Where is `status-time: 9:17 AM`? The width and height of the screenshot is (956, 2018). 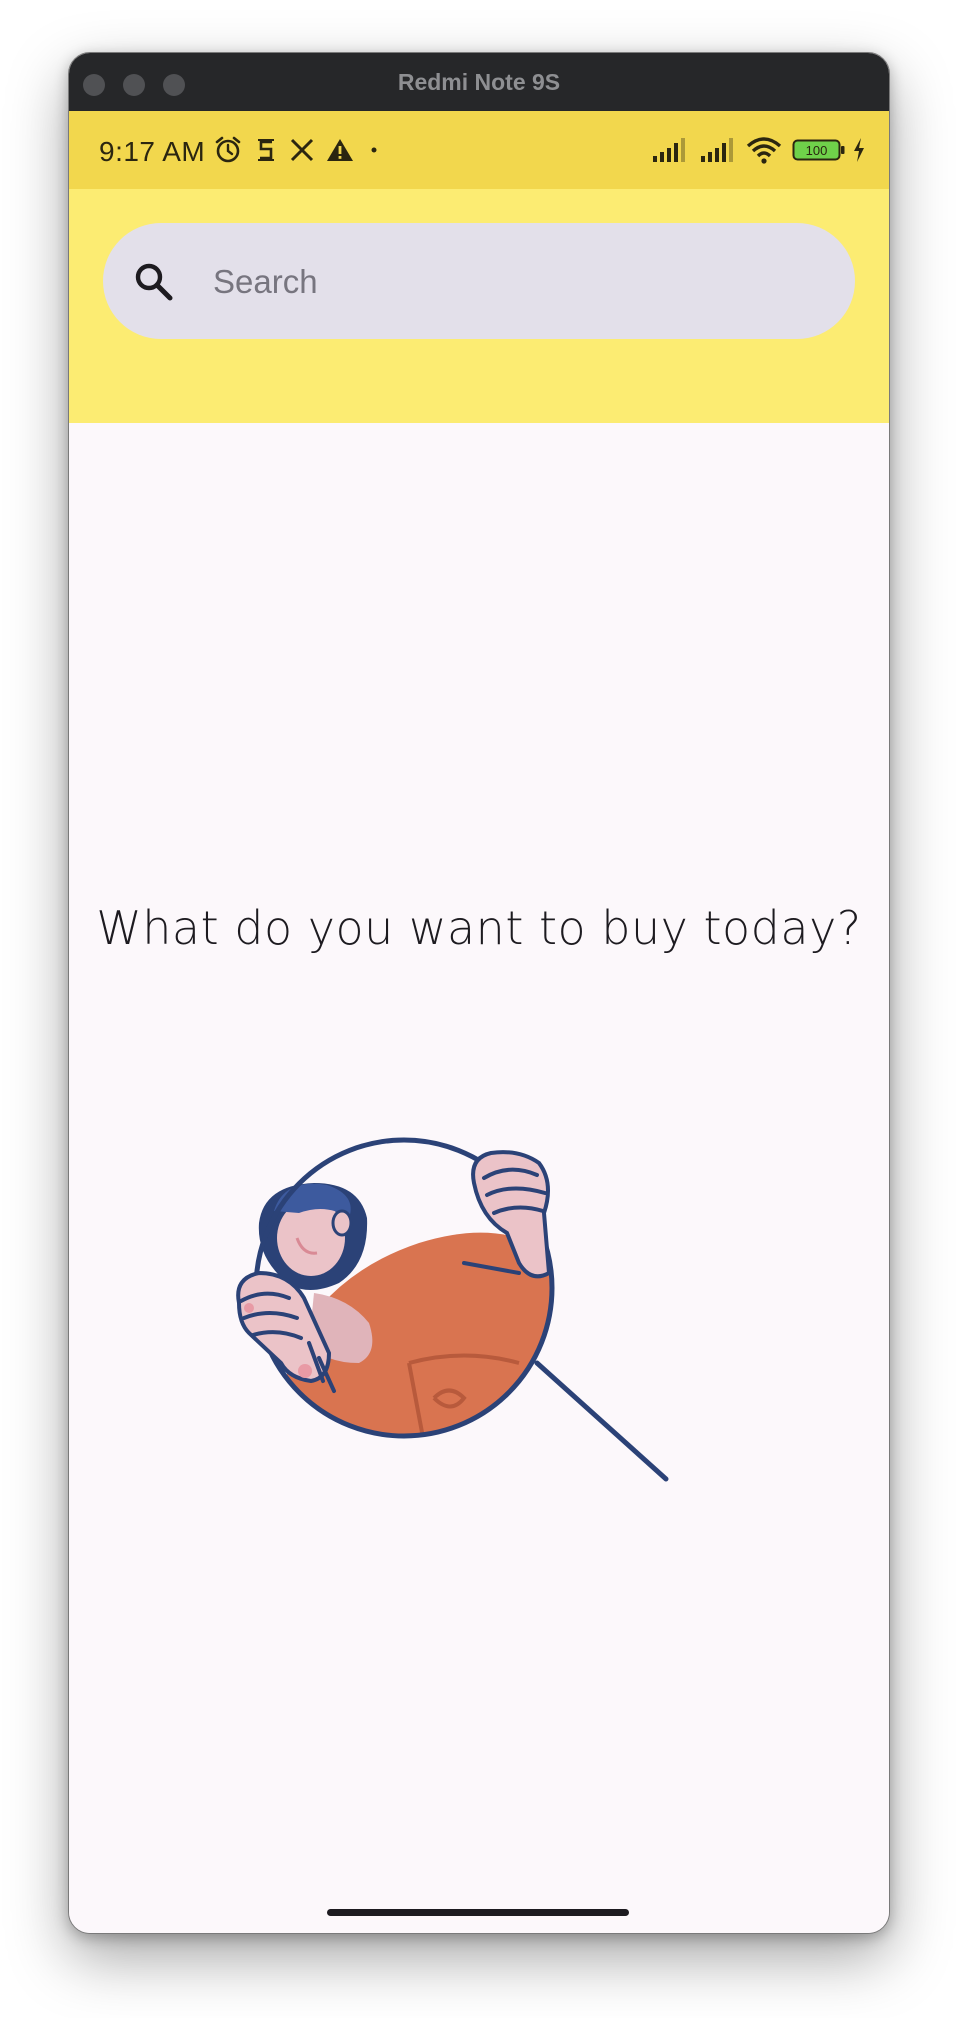
status-time: 9:17 AM is located at coordinates (152, 151).